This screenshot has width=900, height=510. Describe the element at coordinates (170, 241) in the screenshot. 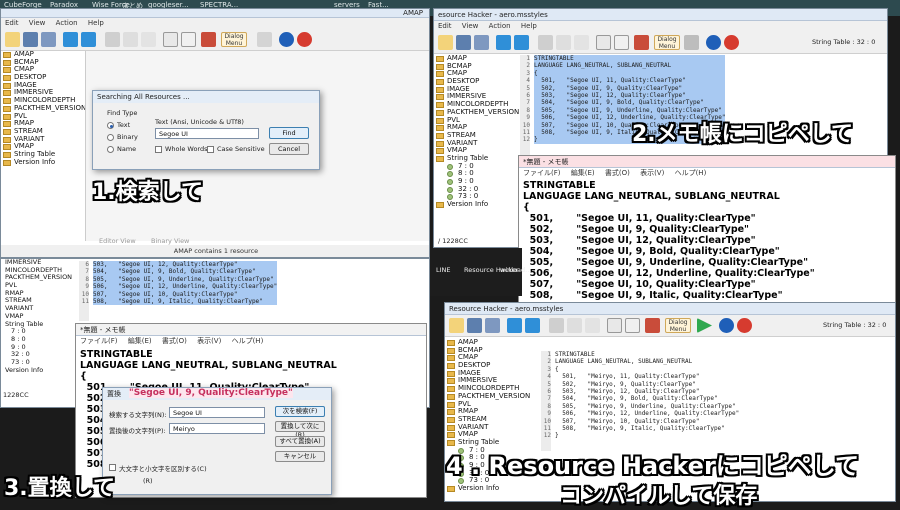

I see `tab-binary-view: Binary View` at that location.